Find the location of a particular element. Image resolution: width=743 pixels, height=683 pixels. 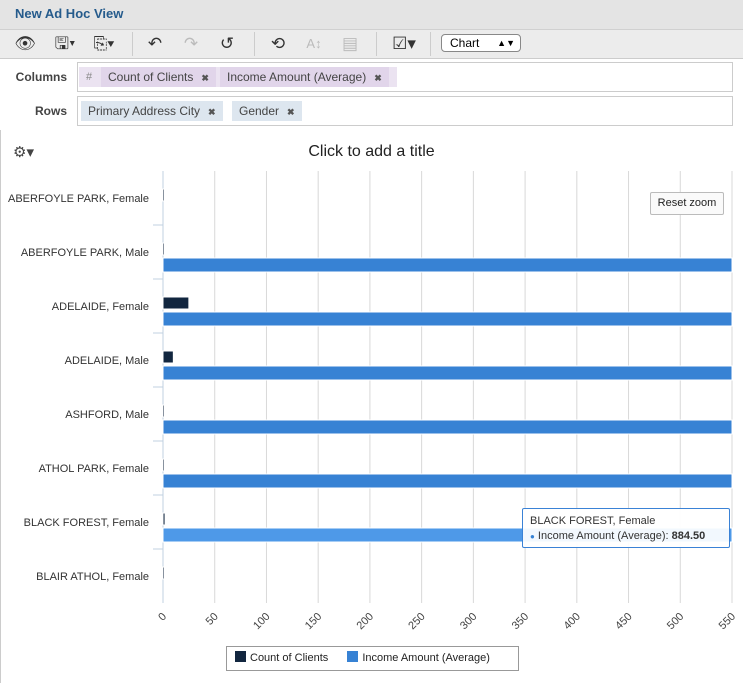

chart-legend: Count of Clients Income Amount (Average) is located at coordinates (372, 658).